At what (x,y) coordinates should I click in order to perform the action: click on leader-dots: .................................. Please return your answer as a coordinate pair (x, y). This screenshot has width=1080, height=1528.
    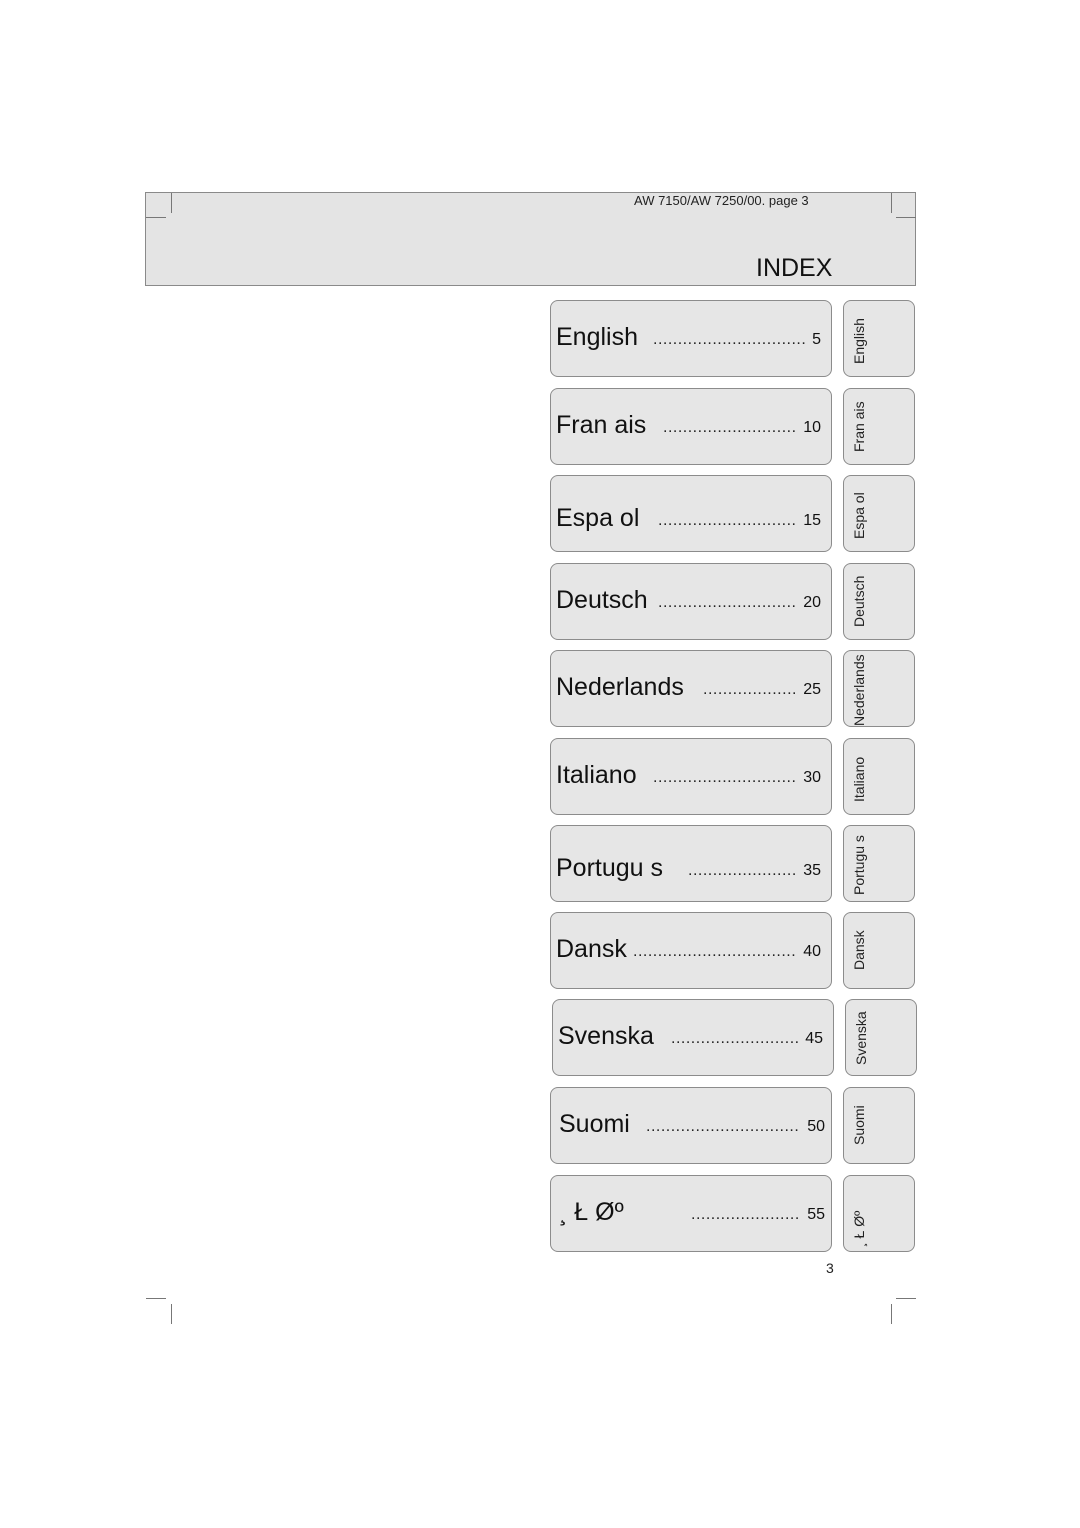
    Looking at the image, I should click on (715, 951).